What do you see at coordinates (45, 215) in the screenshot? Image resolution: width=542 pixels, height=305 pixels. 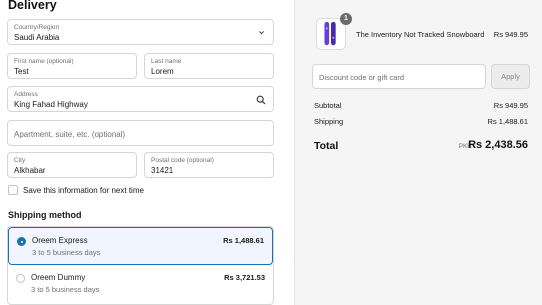 I see `shipping-method-title: Shipping method` at bounding box center [45, 215].